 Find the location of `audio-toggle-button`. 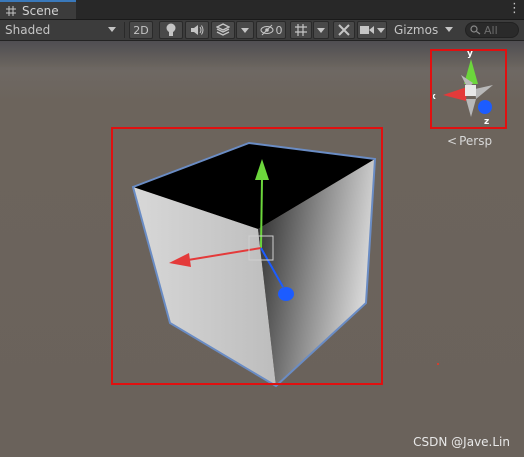

audio-toggle-button is located at coordinates (197, 30).